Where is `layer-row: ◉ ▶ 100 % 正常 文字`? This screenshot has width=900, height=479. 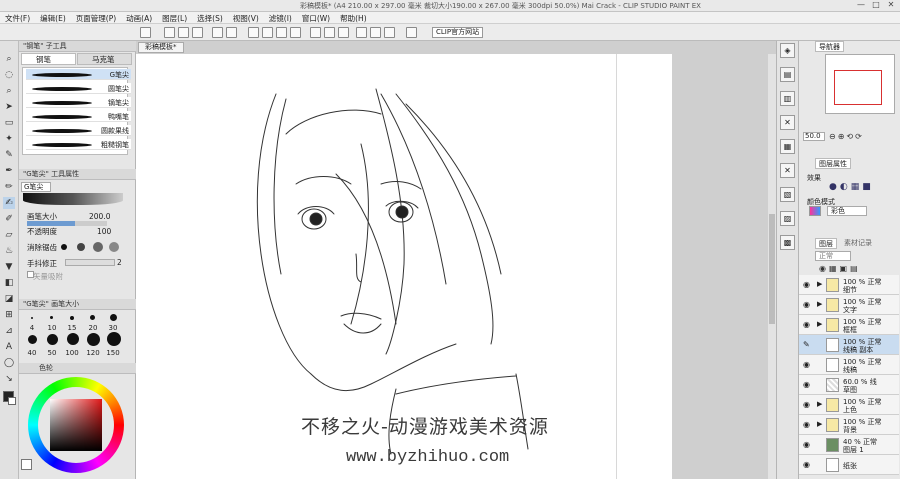
layer-row: ◉ ▶ 100 % 正常 文字 is located at coordinates (849, 305).